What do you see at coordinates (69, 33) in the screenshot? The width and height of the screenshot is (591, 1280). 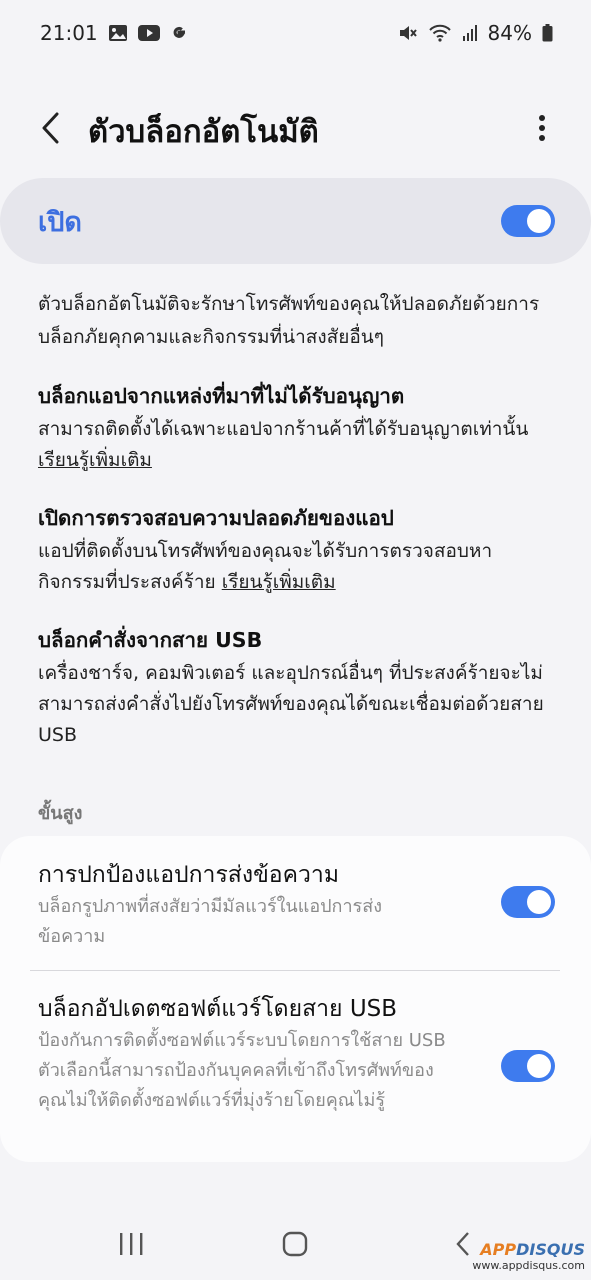 I see `clock: 21:01` at bounding box center [69, 33].